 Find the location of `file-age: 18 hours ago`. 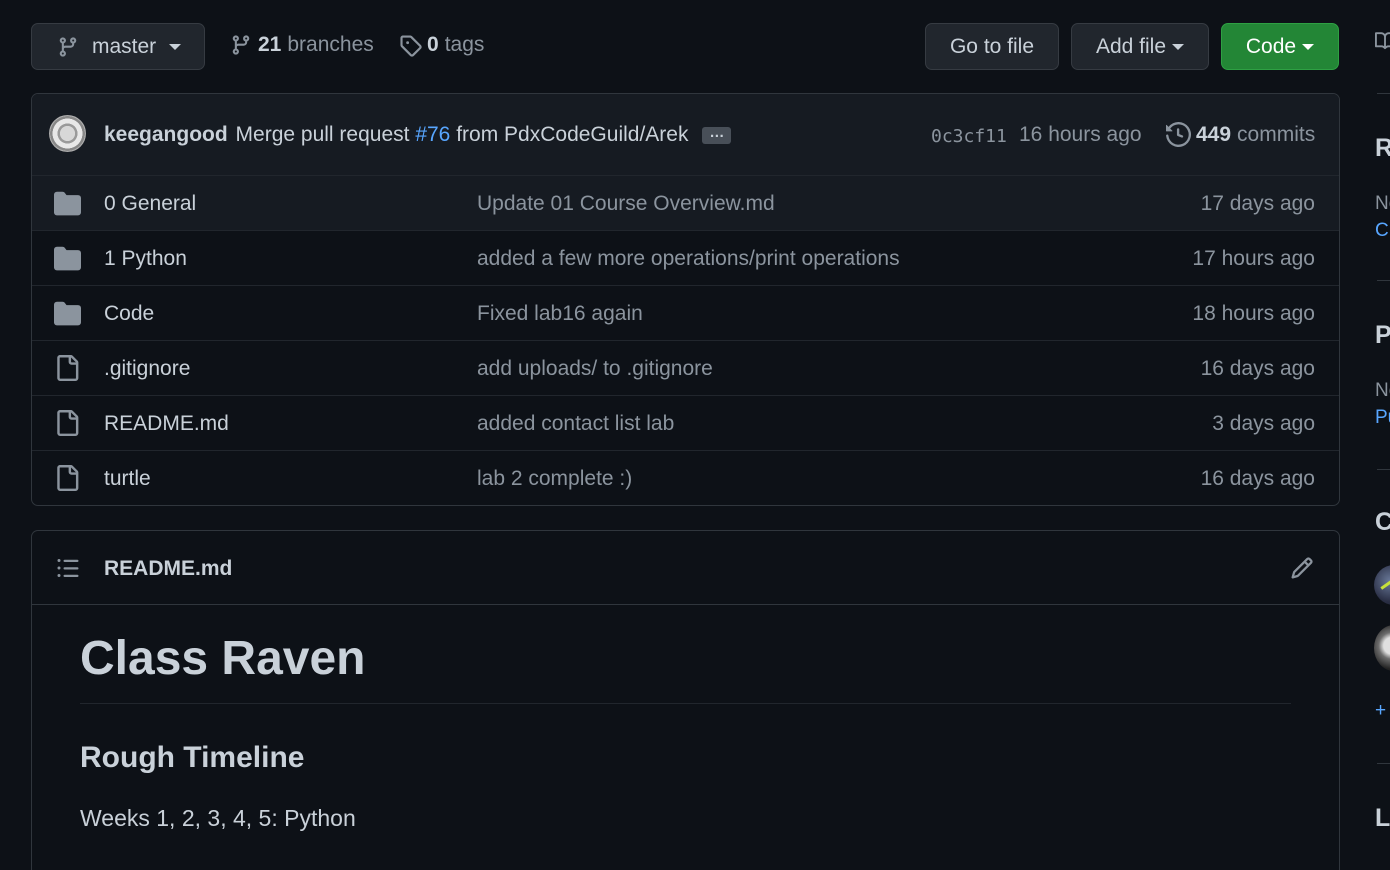

file-age: 18 hours ago is located at coordinates (1253, 313).